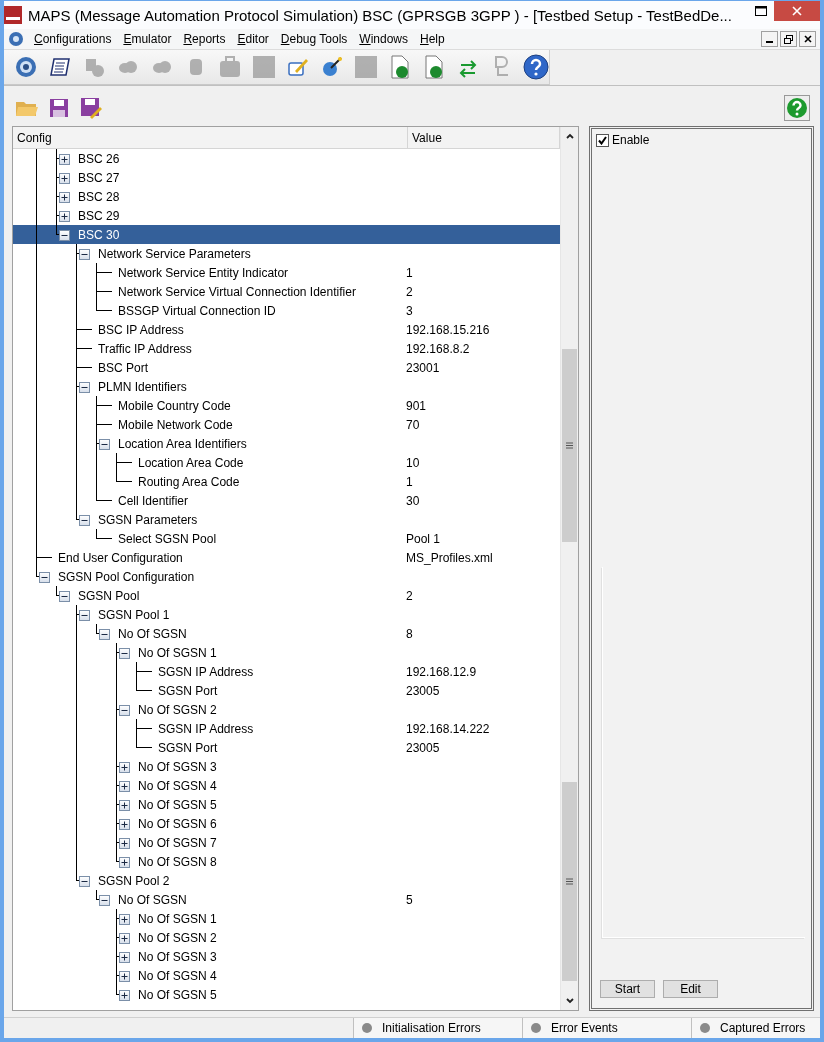 Image resolution: width=824 pixels, height=1042 pixels. Describe the element at coordinates (286, 196) in the screenshot. I see `tree-row: BSC 28` at that location.